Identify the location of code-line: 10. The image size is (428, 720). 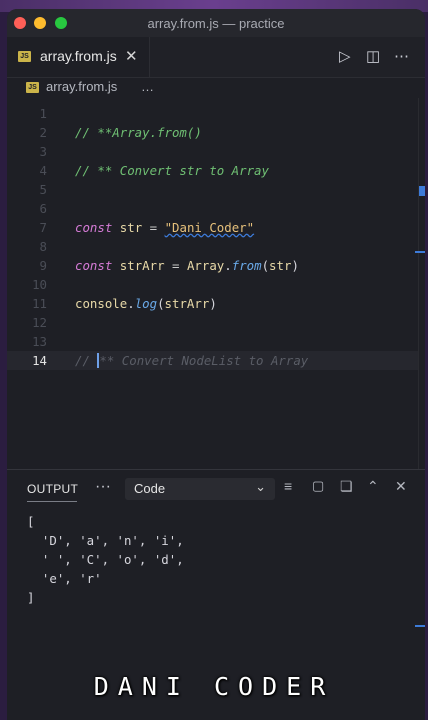
(216, 284).